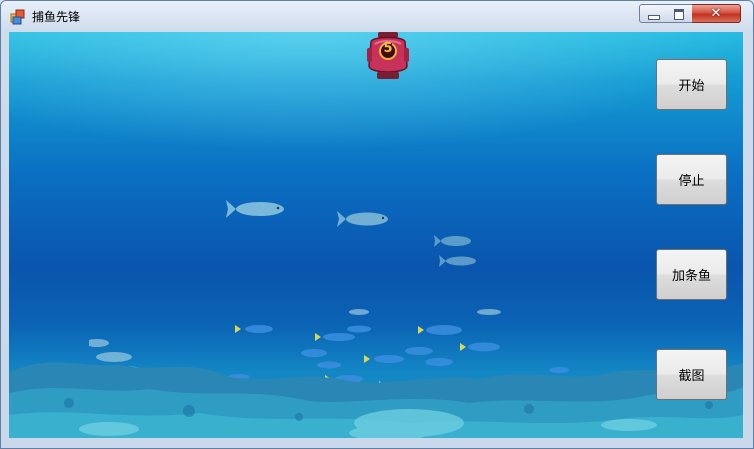 The height and width of the screenshot is (449, 754). I want to click on stop-button: 停止, so click(691, 179).